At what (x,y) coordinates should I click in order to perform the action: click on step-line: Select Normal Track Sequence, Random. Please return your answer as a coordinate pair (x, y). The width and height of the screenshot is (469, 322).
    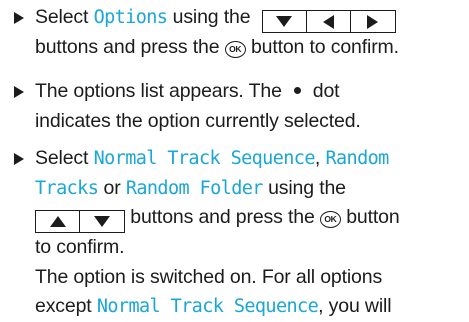
    Looking at the image, I should click on (250, 159).